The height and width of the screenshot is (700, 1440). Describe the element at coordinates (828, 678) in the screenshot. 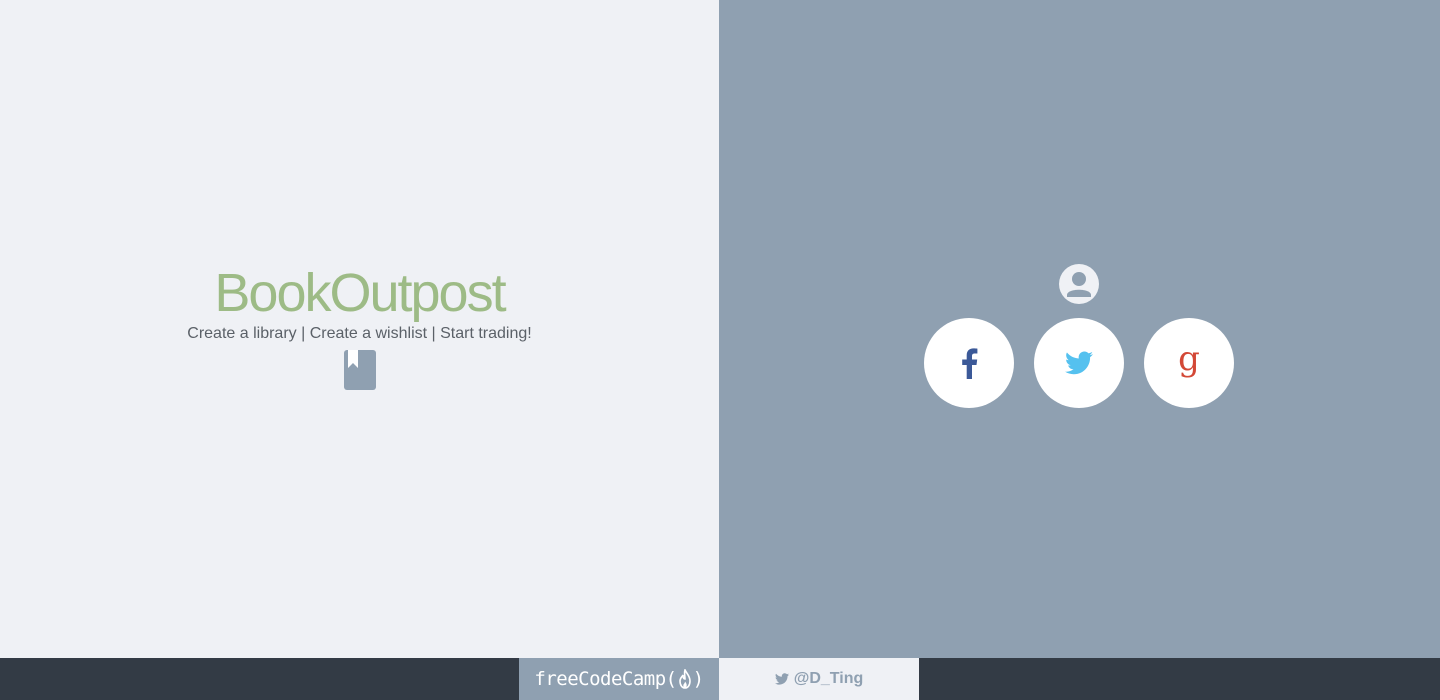

I see `author-twitter-handle: @D_Ting` at that location.